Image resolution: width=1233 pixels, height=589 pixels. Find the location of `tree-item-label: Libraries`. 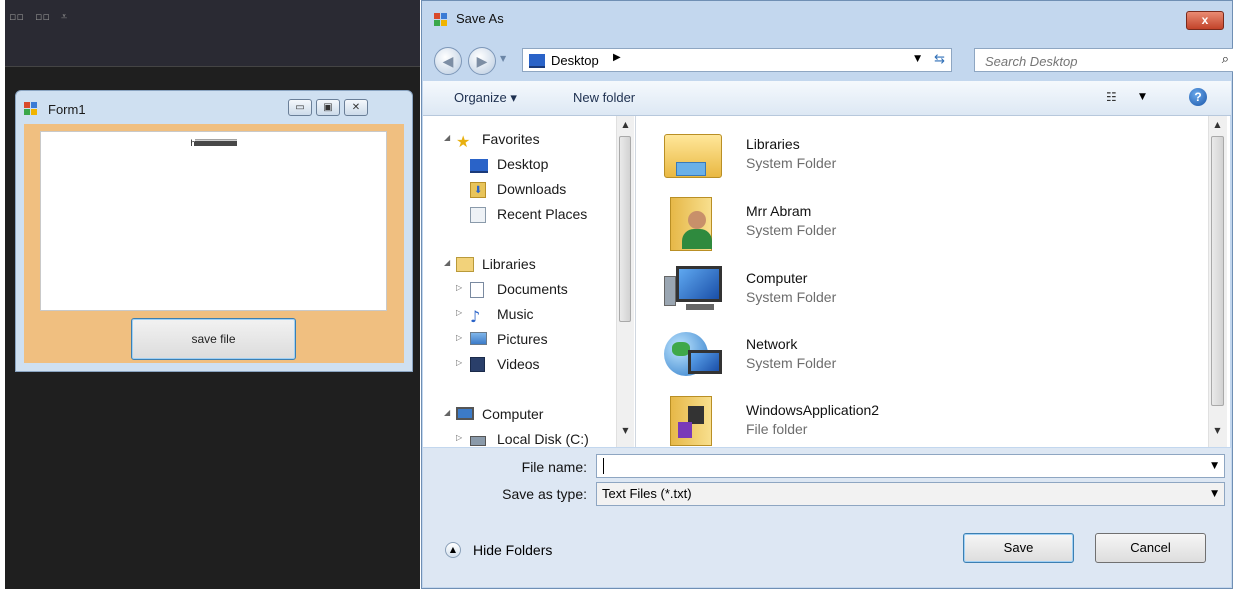

tree-item-label: Libraries is located at coordinates (509, 264).